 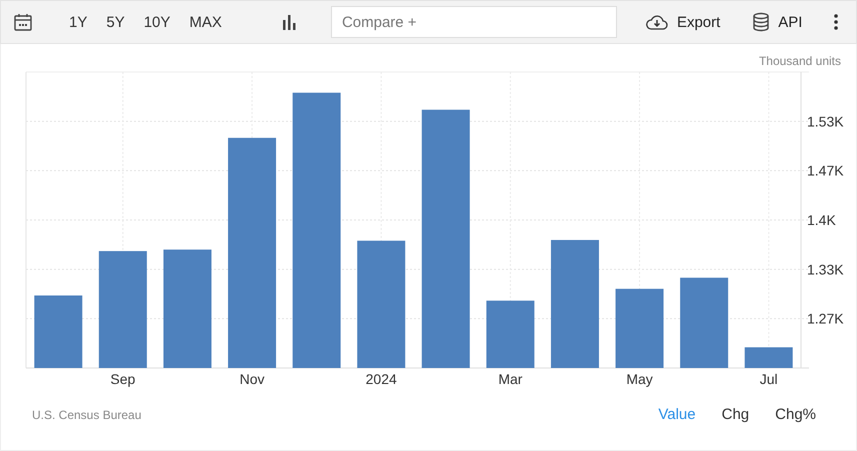 What do you see at coordinates (825, 170) in the screenshot?
I see `axis-label: 1.47K` at bounding box center [825, 170].